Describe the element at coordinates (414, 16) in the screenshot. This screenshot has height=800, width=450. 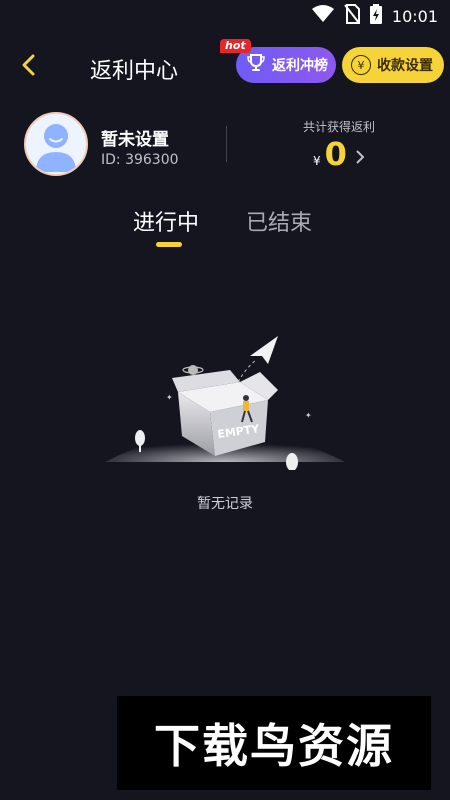
I see `status-time: 10:01` at that location.